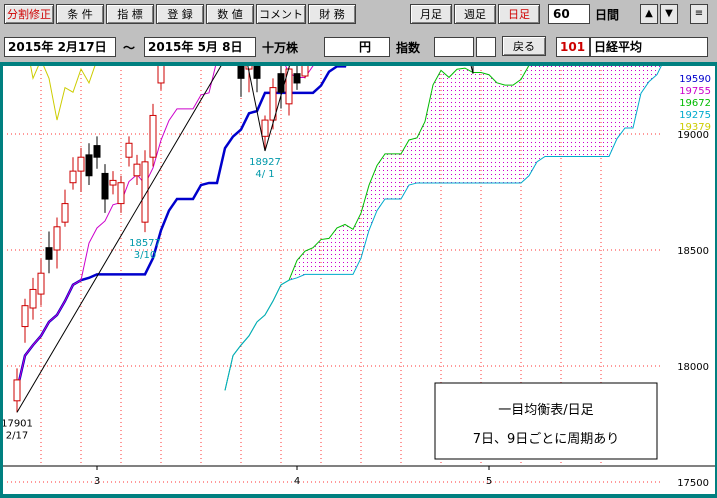 This screenshot has width=717, height=498. Describe the element at coordinates (573, 47) in the screenshot. I see `code-field: 101` at that location.